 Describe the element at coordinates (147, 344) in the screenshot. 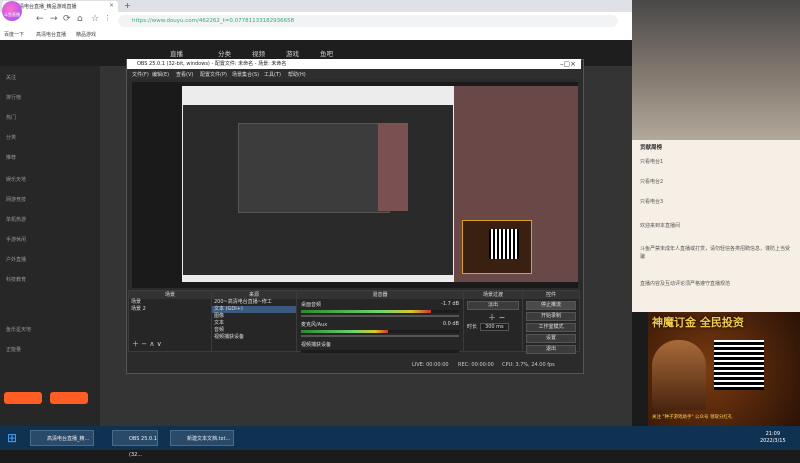

I see `scene-add-remove-icon: ＋ − ∧ ∨` at that location.